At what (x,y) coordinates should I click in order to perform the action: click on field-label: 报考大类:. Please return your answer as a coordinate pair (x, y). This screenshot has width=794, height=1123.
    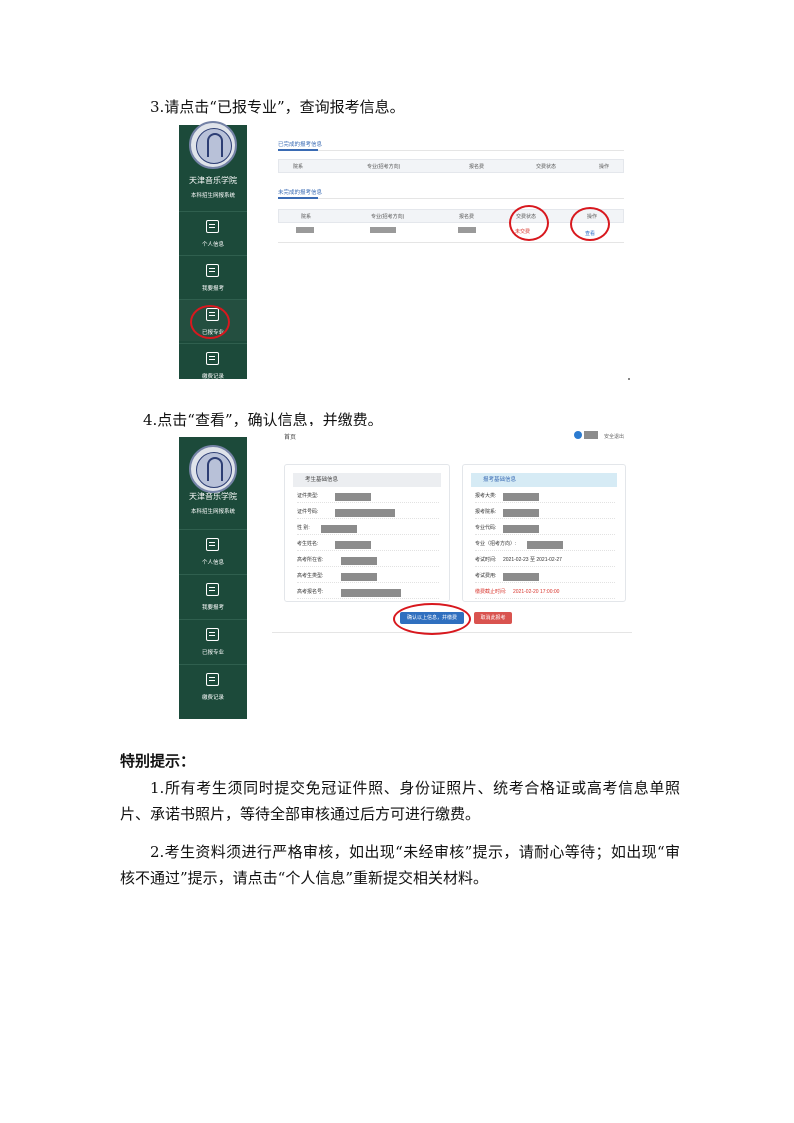
    Looking at the image, I should click on (486, 496).